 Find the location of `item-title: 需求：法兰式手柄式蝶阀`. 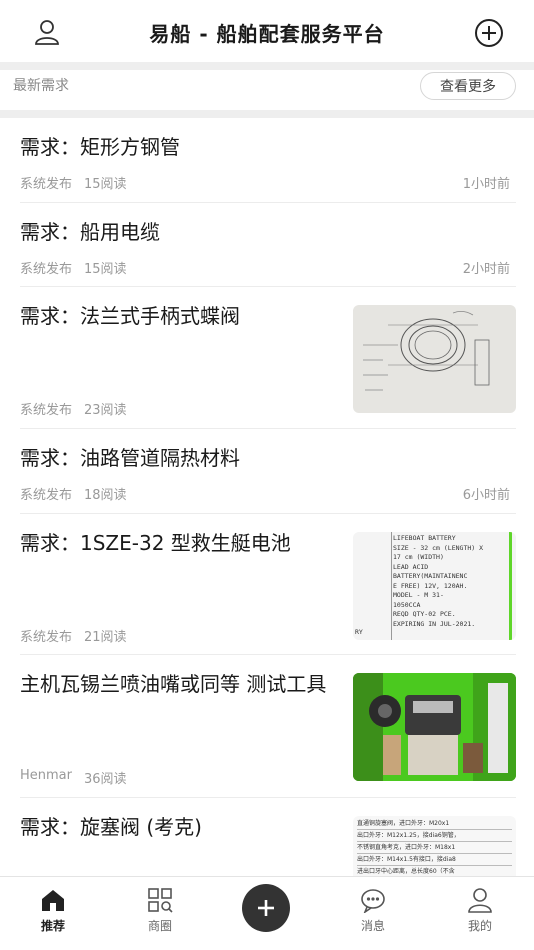

item-title: 需求：法兰式手柄式蝶阀 is located at coordinates (130, 316).